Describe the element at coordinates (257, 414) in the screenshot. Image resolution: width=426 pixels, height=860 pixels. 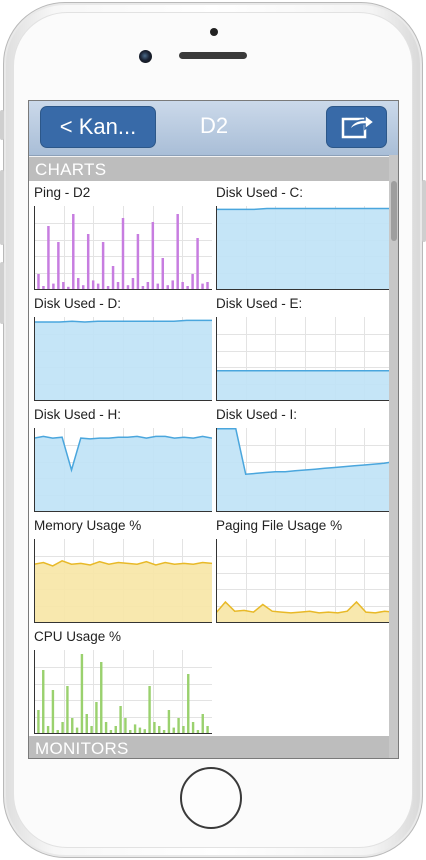
I see `chart-title: Disk Used - I:` at that location.